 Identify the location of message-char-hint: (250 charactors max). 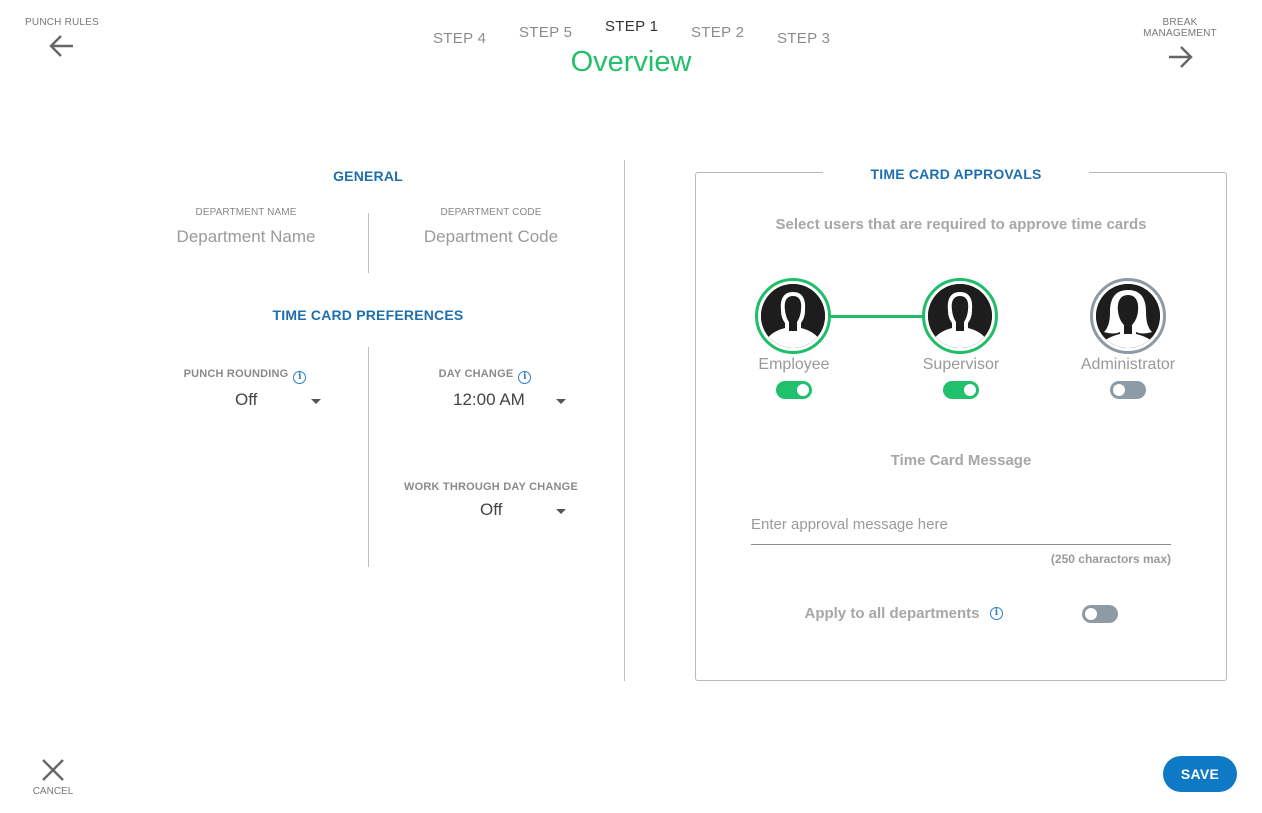
(1110, 559).